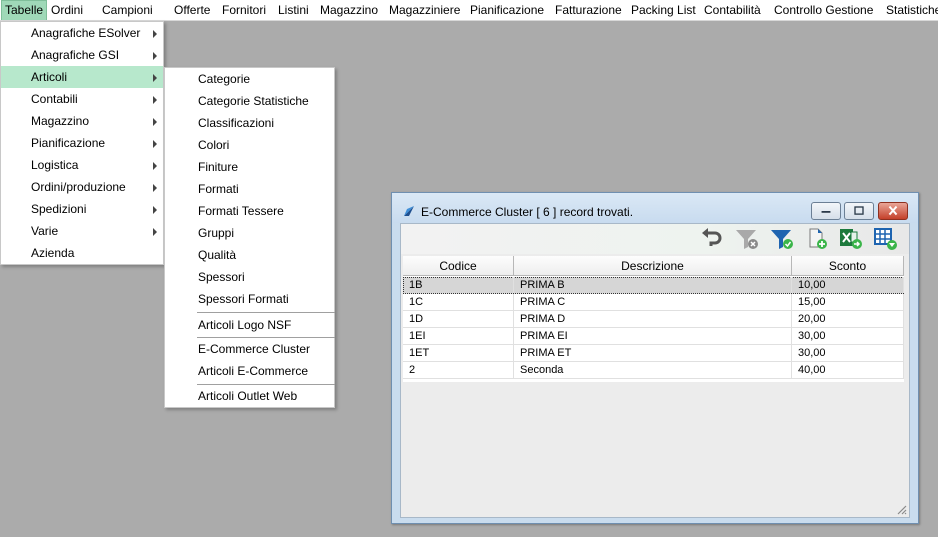  Describe the element at coordinates (823, 10) in the screenshot. I see `menu-controllo-gestione: Controllo Gestione` at that location.